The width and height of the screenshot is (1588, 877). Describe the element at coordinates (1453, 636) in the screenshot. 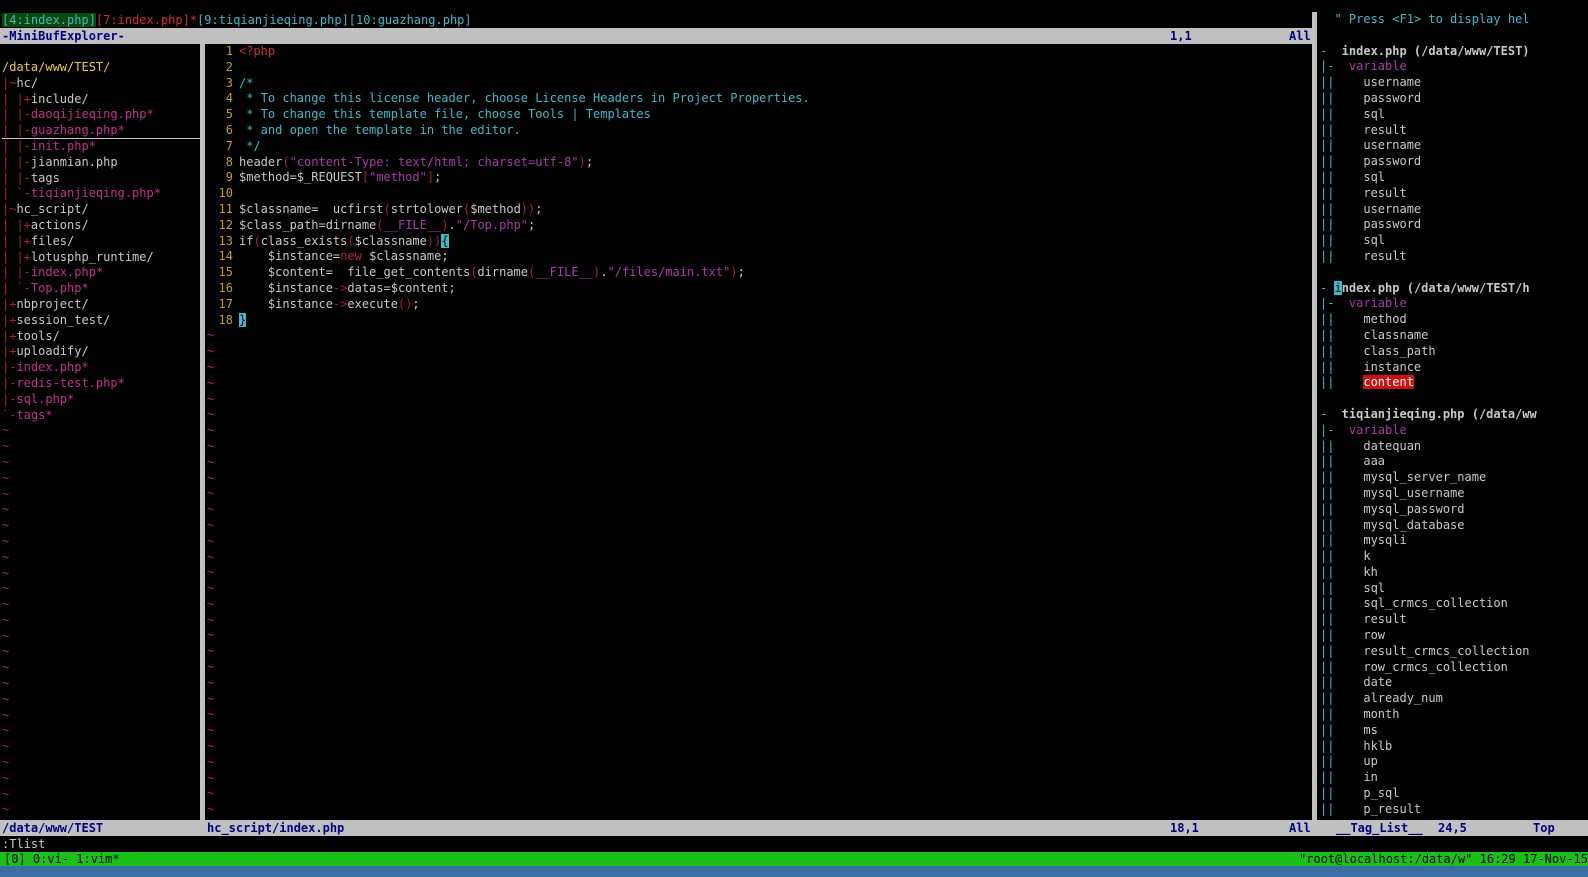

I see `tag-list-line: || row` at that location.